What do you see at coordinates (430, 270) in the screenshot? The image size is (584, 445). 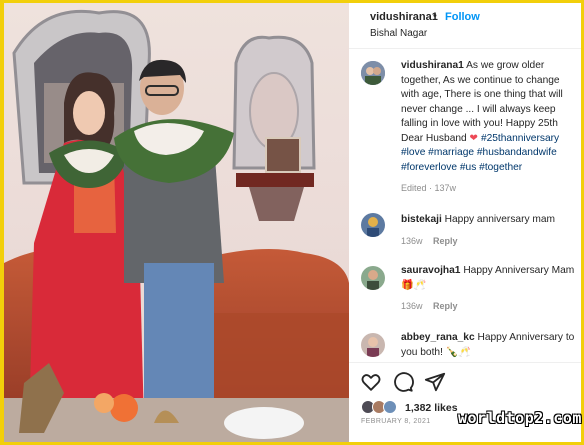 I see `comment-username: sauravojha1` at bounding box center [430, 270].